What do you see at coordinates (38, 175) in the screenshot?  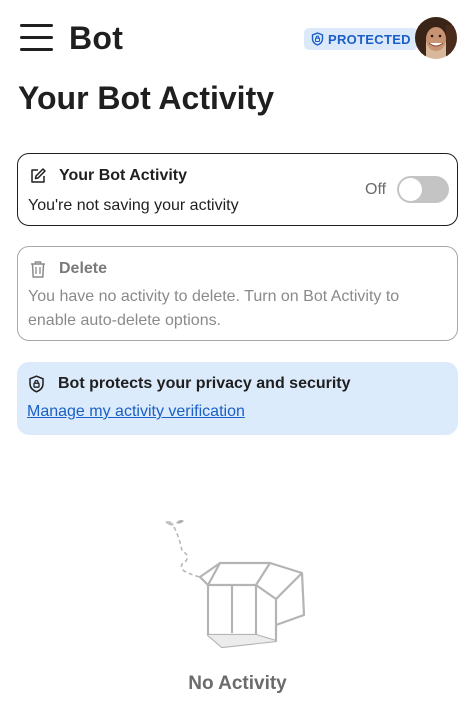 I see `edit-icon` at bounding box center [38, 175].